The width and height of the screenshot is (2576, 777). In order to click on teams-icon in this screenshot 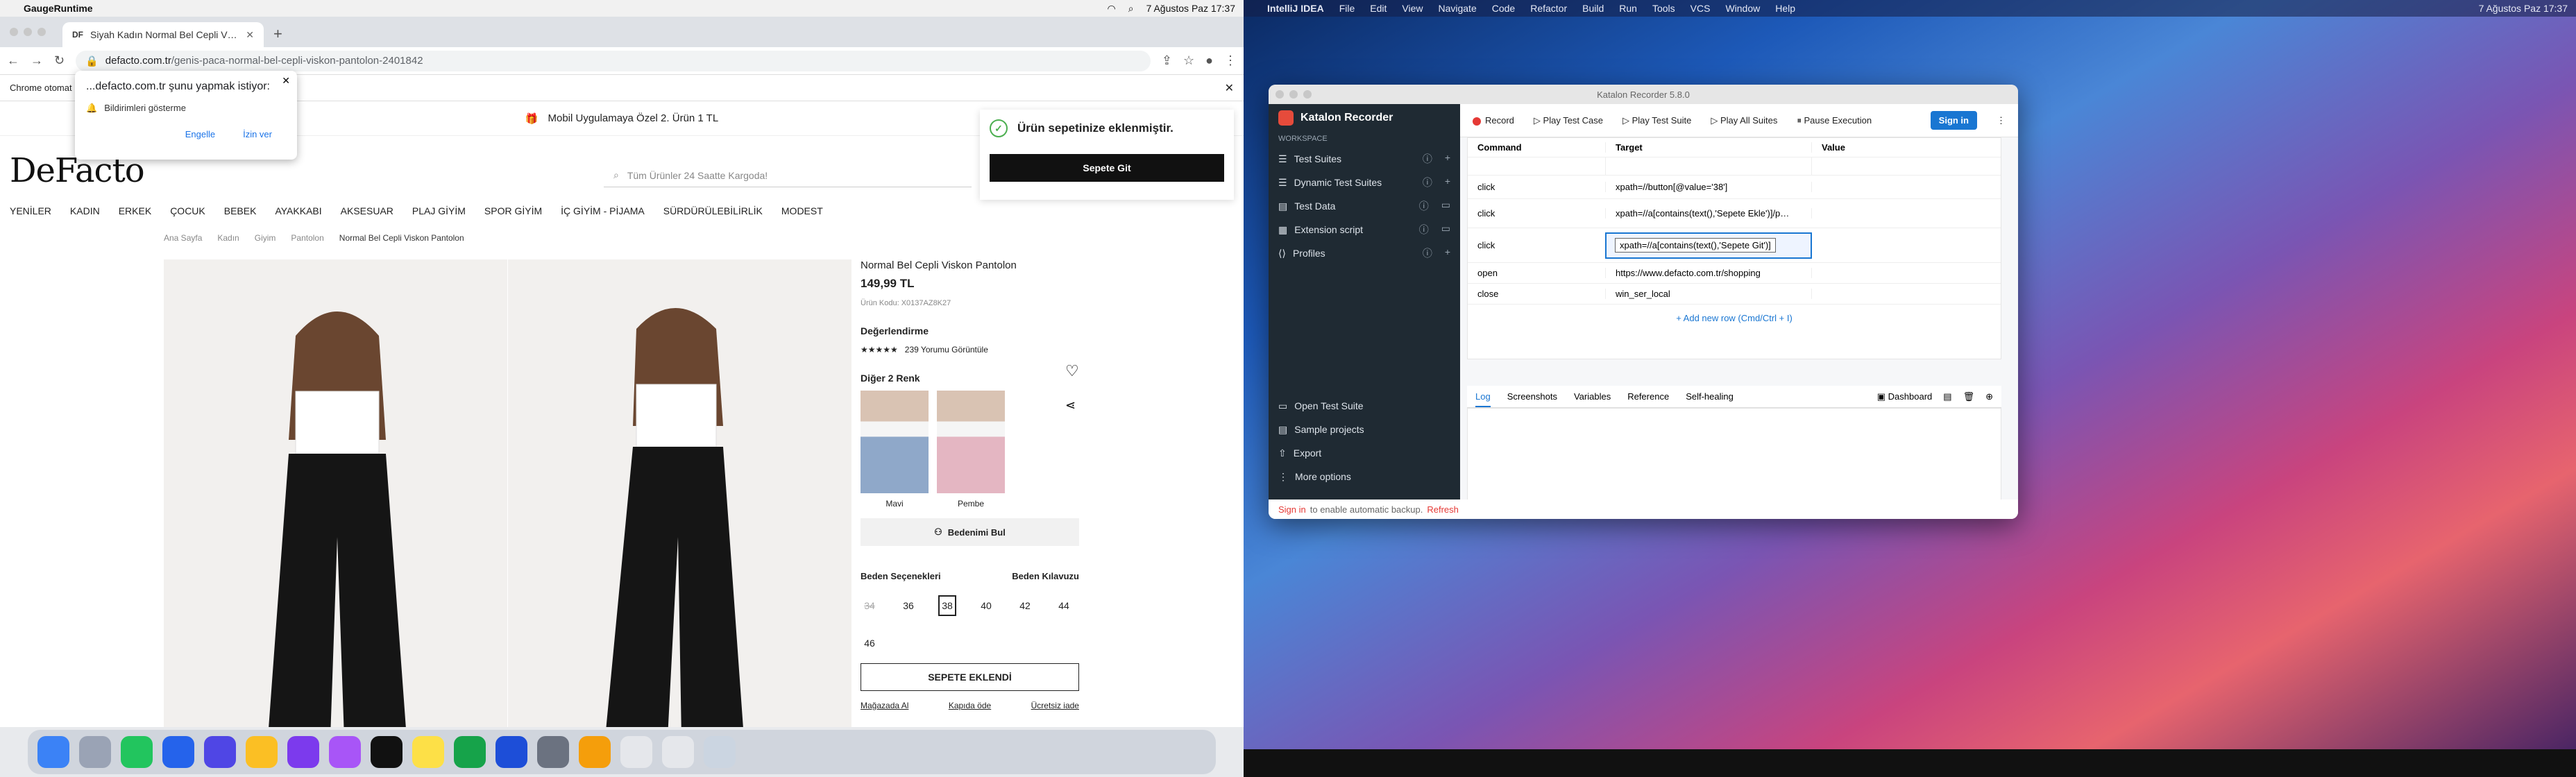, I will do `click(220, 752)`.